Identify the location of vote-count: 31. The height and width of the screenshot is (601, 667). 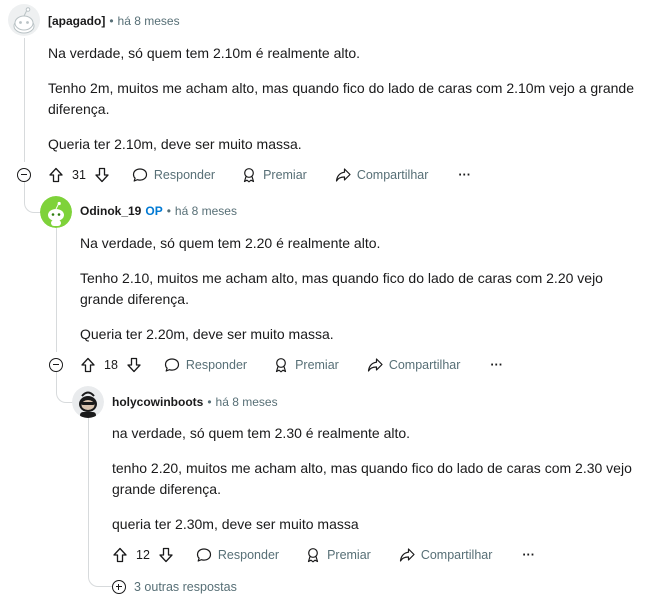
(79, 175).